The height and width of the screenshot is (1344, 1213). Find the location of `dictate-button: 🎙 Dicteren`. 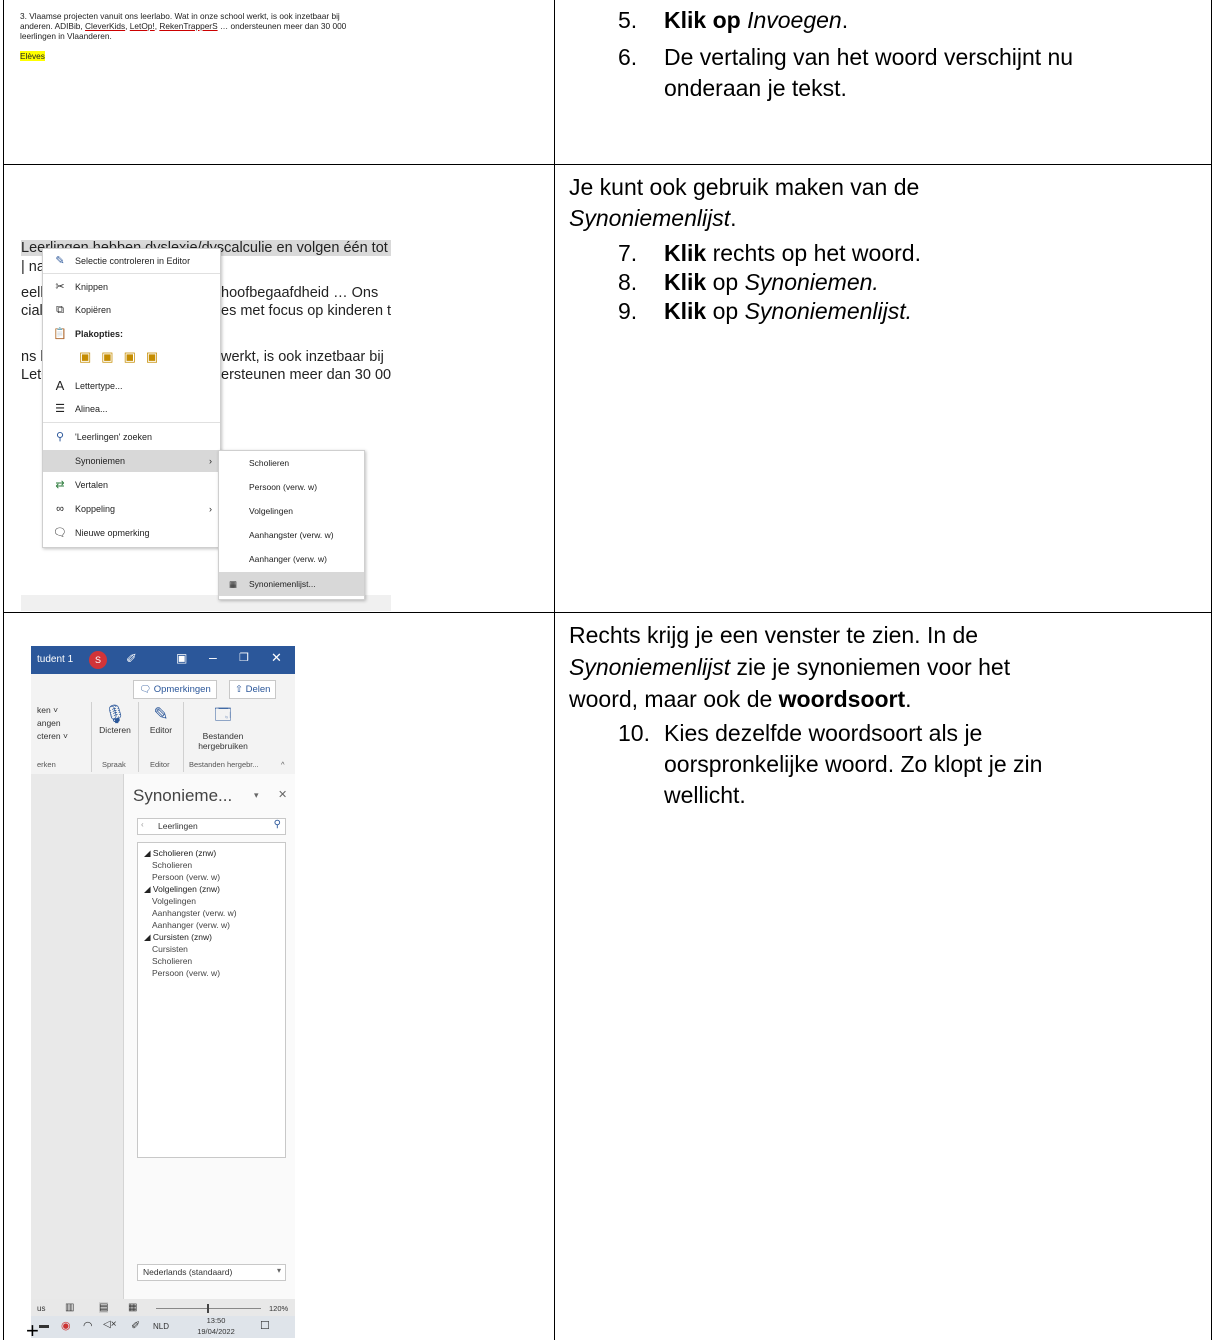

dictate-button: 🎙 Dicteren is located at coordinates (115, 719).